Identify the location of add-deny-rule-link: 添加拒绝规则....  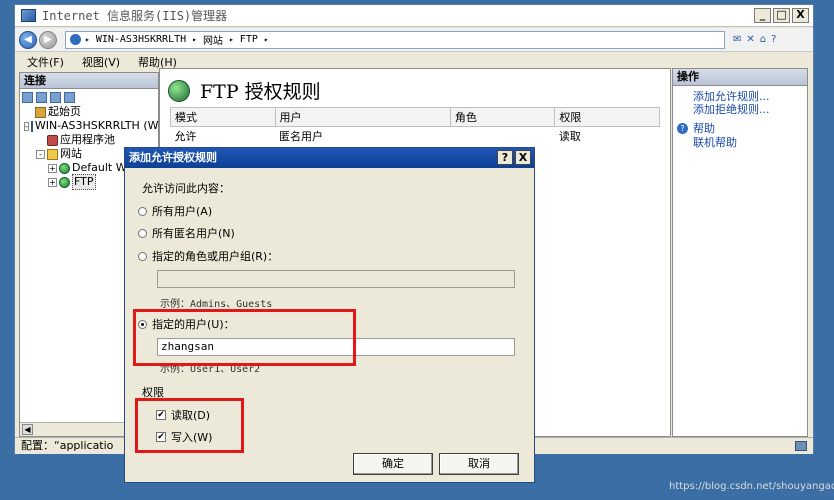
(740, 109).